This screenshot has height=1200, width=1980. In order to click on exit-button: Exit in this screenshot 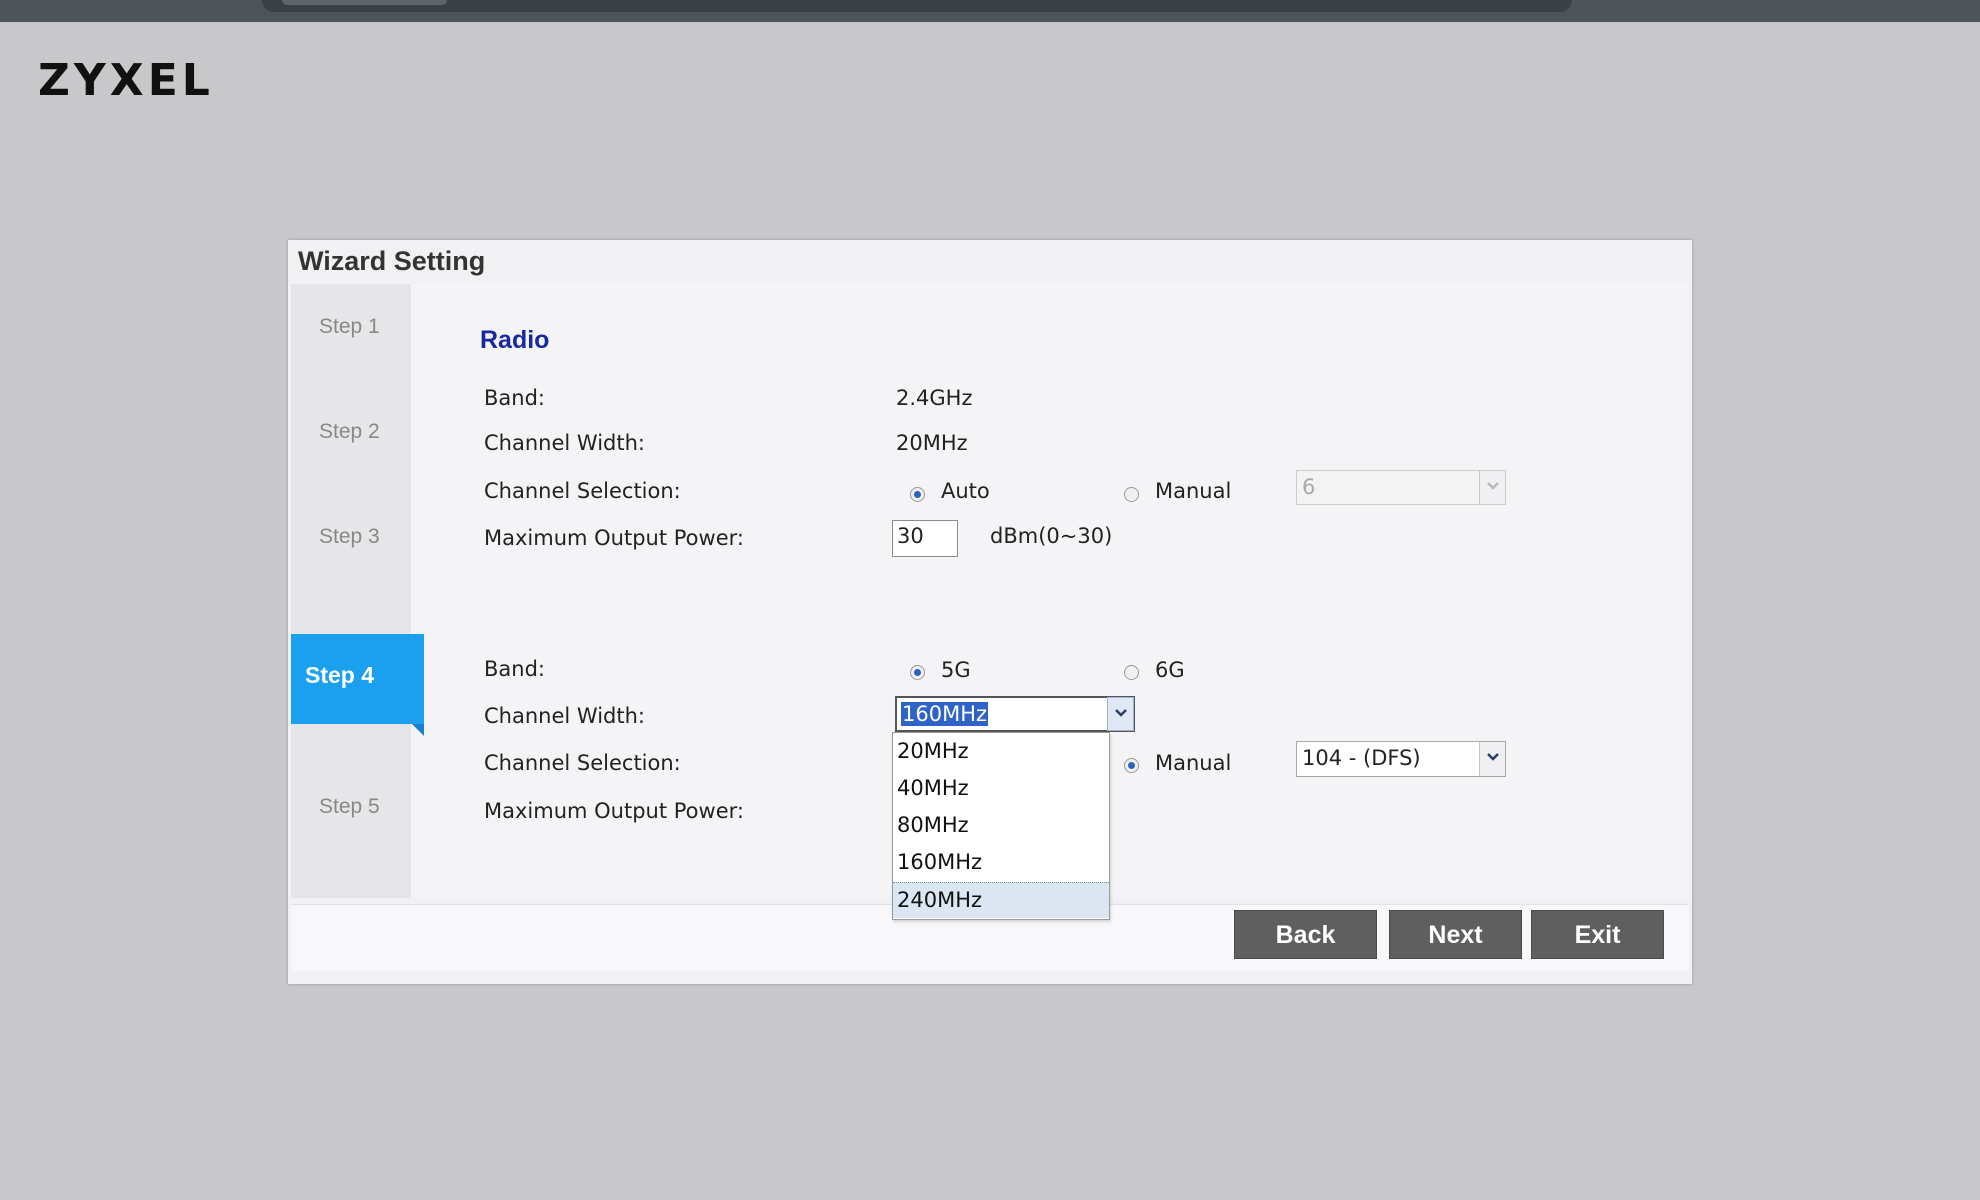, I will do `click(1597, 934)`.